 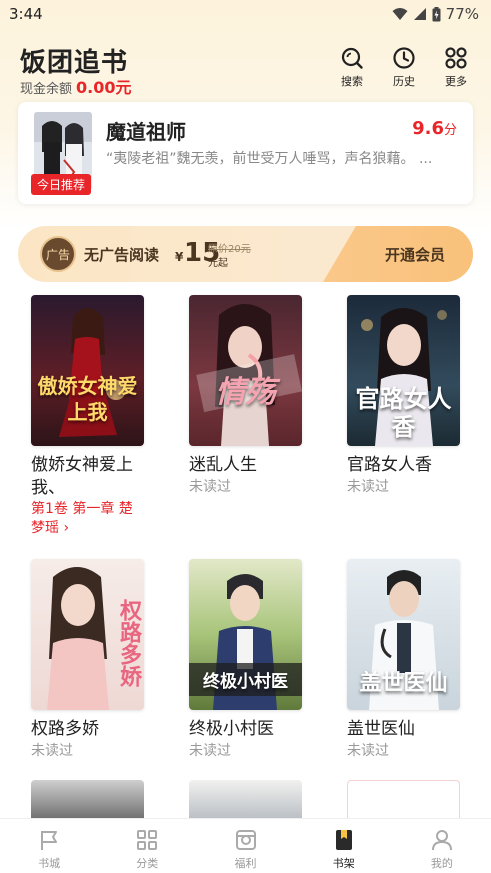 I want to click on balance-value: 0.00元, so click(x=104, y=87).